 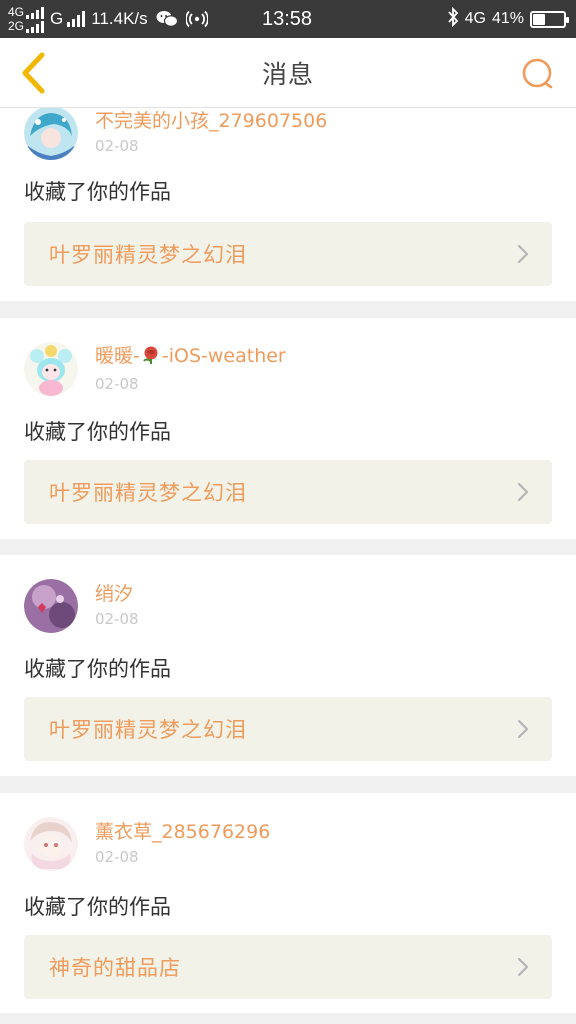 What do you see at coordinates (507, 18) in the screenshot?
I see `battery-percent: 41%` at bounding box center [507, 18].